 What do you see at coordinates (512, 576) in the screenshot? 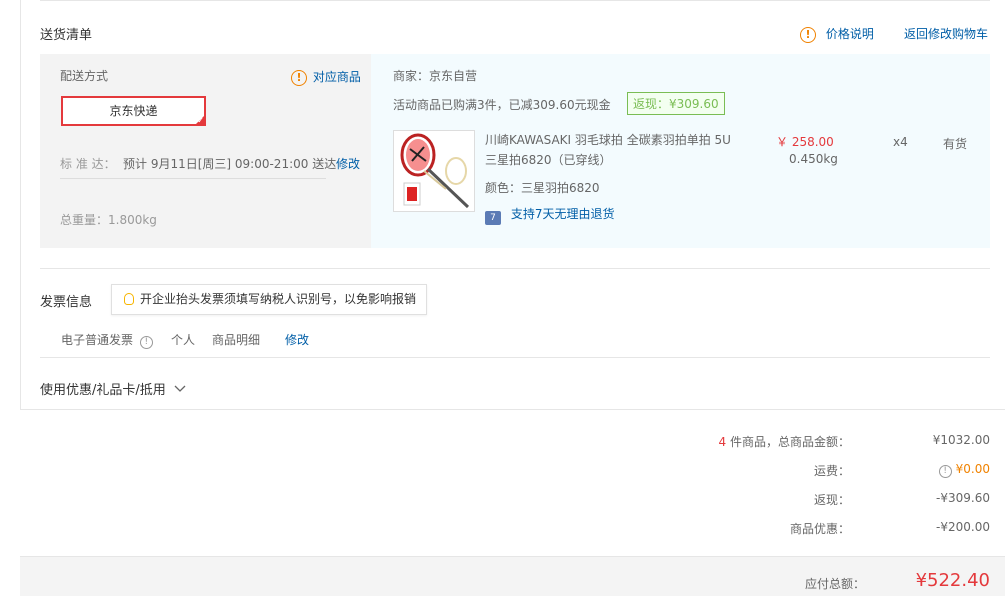
I see `payable-total-bar: 应付总额： ¥522.40` at bounding box center [512, 576].